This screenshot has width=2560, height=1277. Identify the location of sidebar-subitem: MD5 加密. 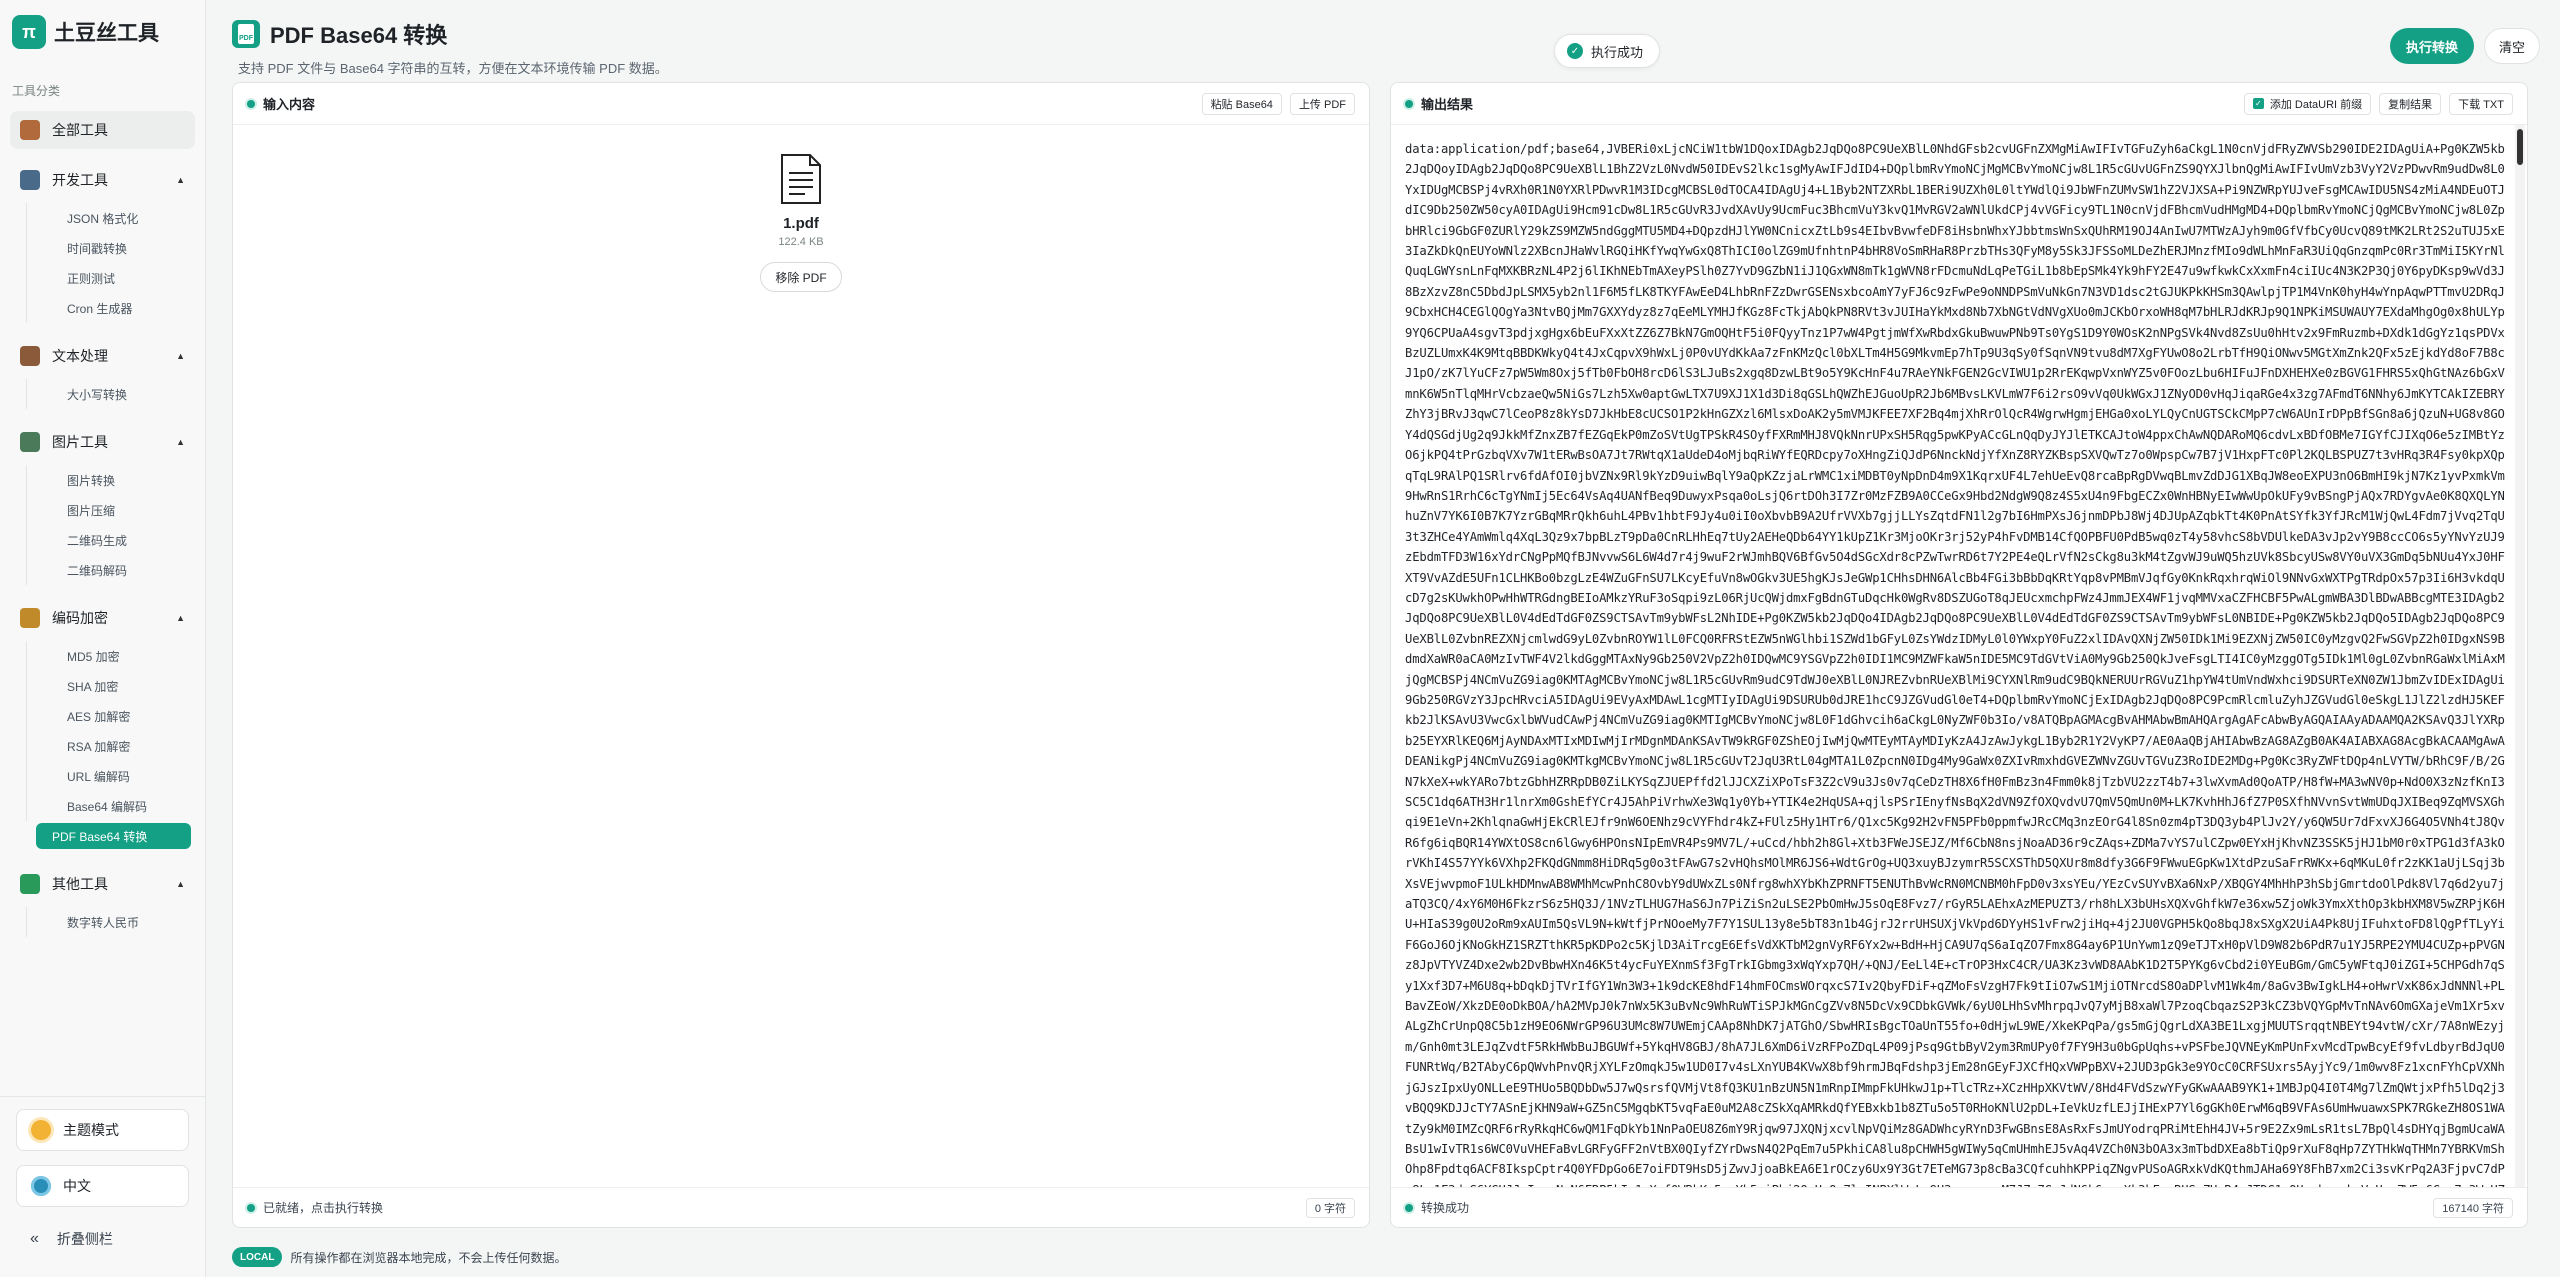
(110, 656).